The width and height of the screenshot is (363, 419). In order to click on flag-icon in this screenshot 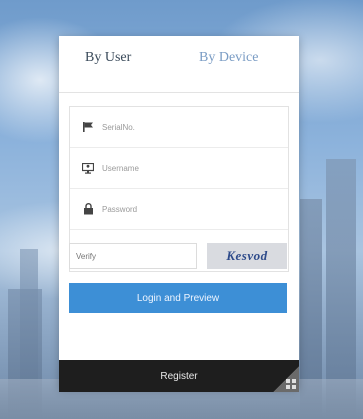, I will do `click(88, 127)`.